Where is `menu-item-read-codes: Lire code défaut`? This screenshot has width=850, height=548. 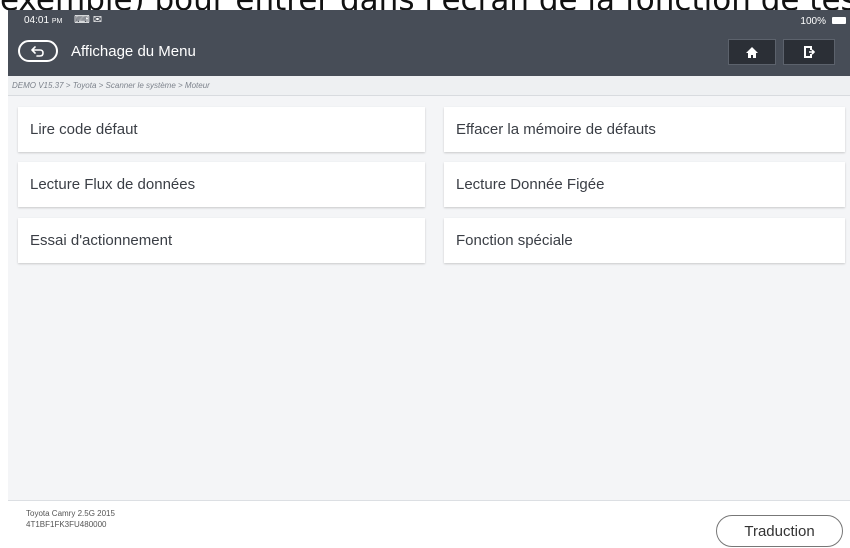 menu-item-read-codes: Lire code défaut is located at coordinates (221, 129).